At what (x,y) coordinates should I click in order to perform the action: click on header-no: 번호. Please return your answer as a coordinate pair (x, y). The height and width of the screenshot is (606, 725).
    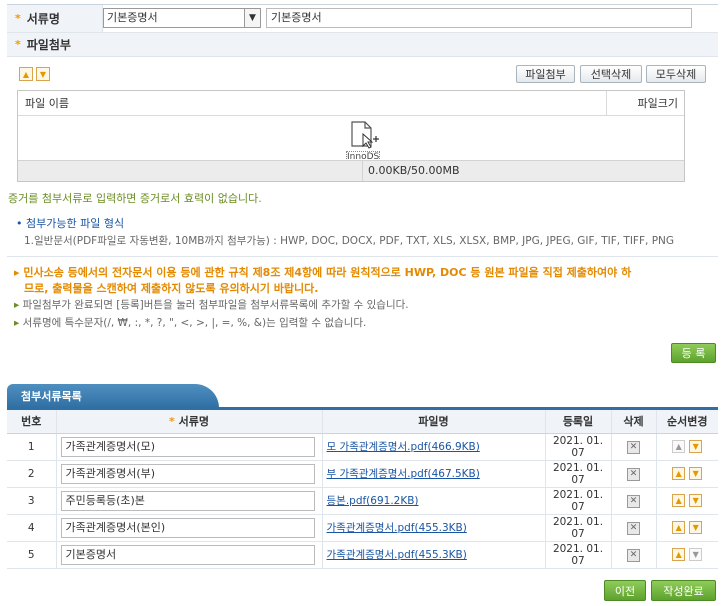
    Looking at the image, I should click on (32, 422).